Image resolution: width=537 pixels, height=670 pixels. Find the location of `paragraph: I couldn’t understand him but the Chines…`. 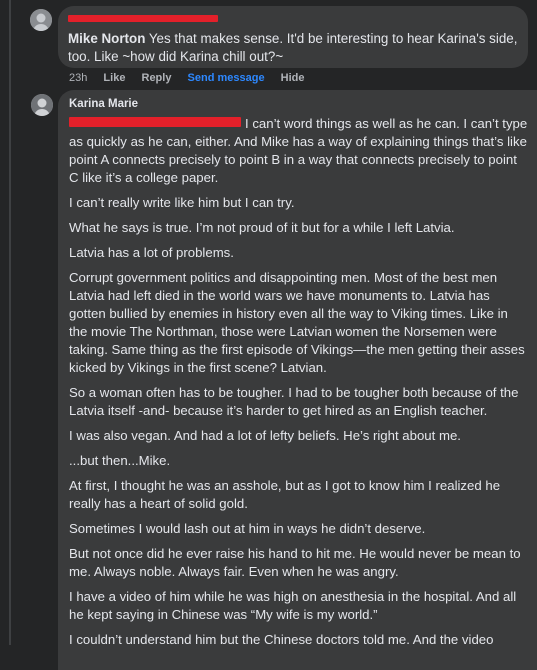

paragraph: I couldn’t understand him but the Chines… is located at coordinates (281, 639).